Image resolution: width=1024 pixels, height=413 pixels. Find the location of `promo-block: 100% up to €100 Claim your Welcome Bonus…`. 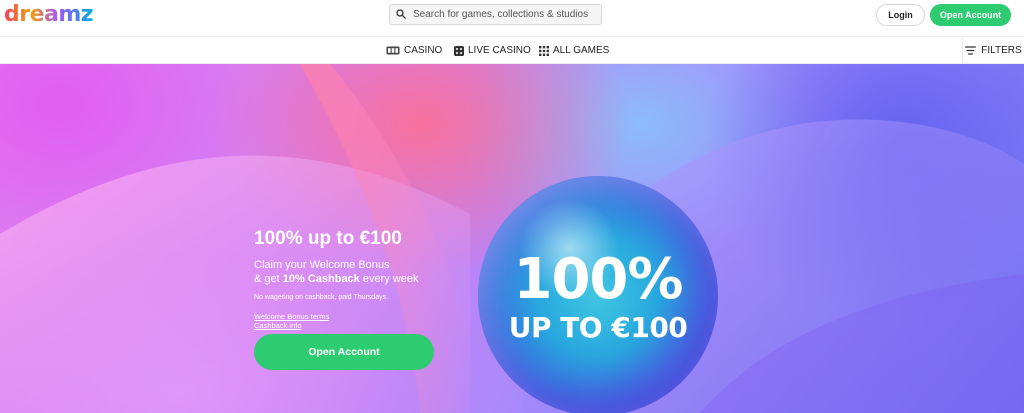

promo-block: 100% up to €100 Claim your Welcome Bonus… is located at coordinates (354, 279).